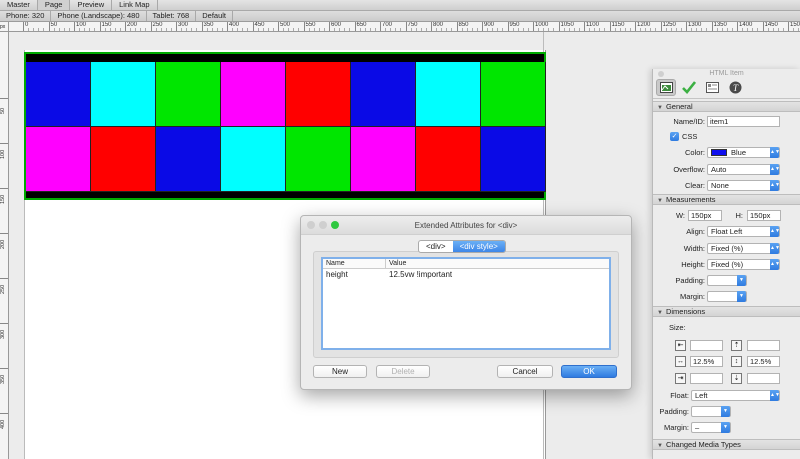 The height and width of the screenshot is (459, 800). I want to click on ruler-label: 350, so click(4, 376).